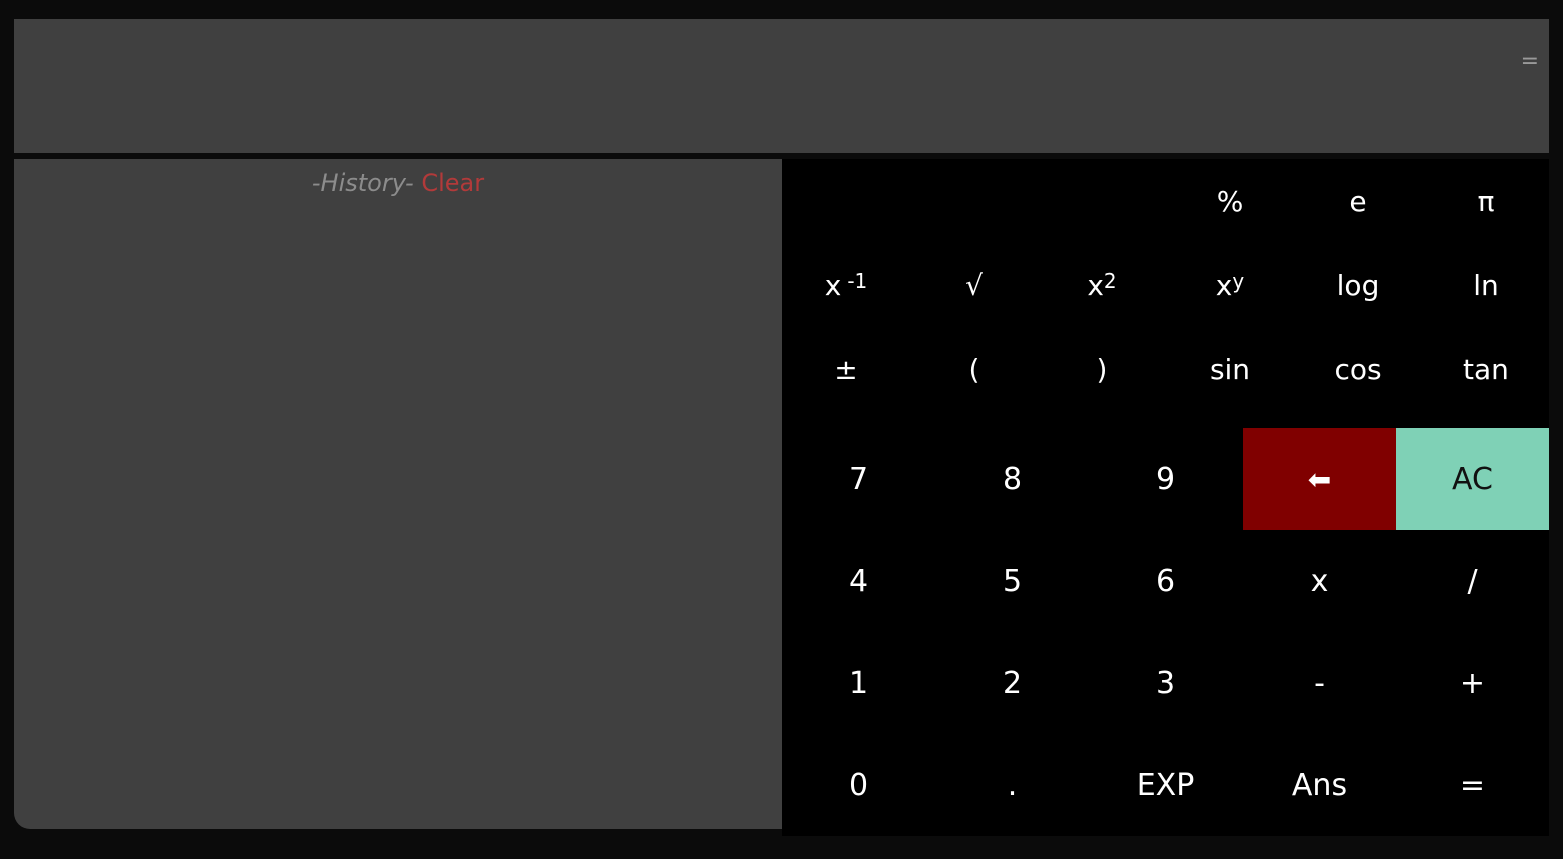  Describe the element at coordinates (1230, 369) in the screenshot. I see `sin-button: sin` at that location.